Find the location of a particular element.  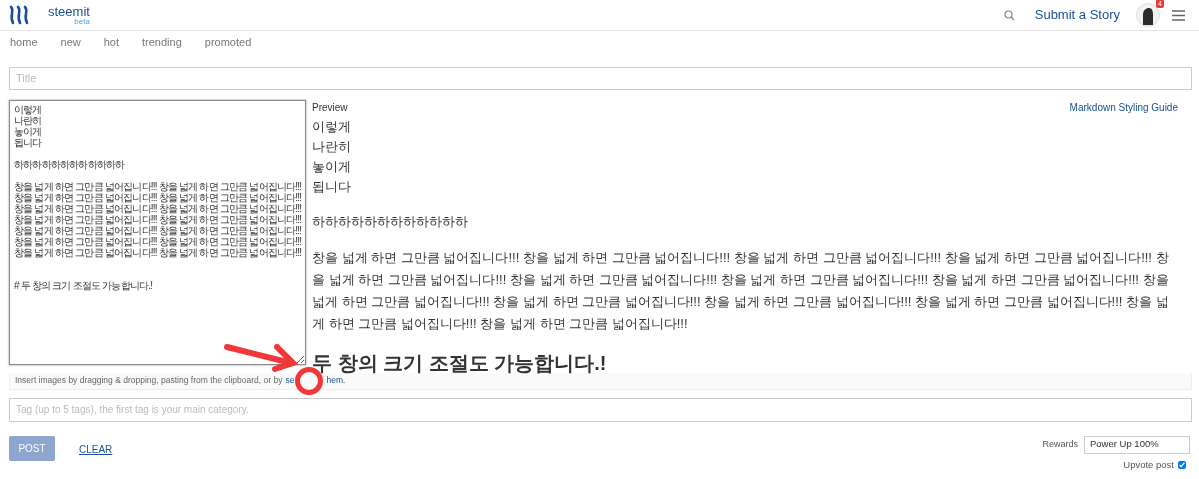

nav-link: hot is located at coordinates (111, 42).